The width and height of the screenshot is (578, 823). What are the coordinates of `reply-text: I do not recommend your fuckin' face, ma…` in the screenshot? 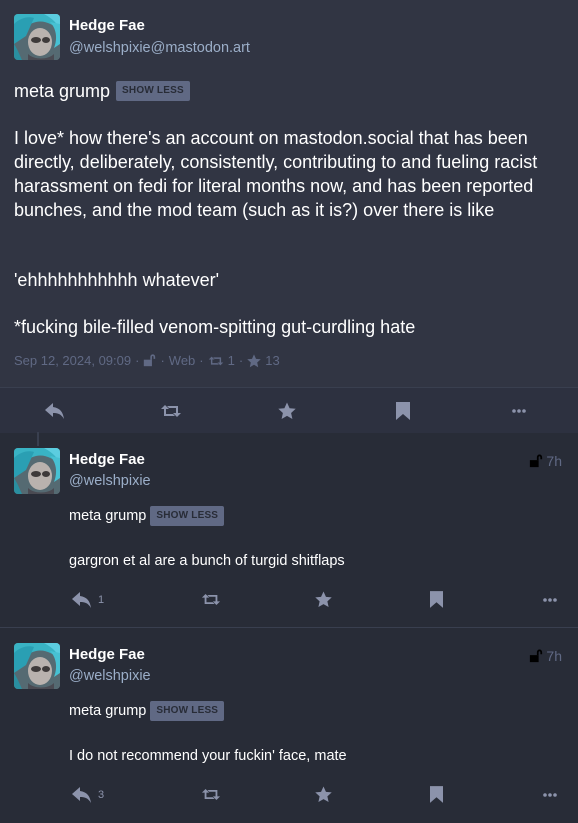 It's located at (208, 756).